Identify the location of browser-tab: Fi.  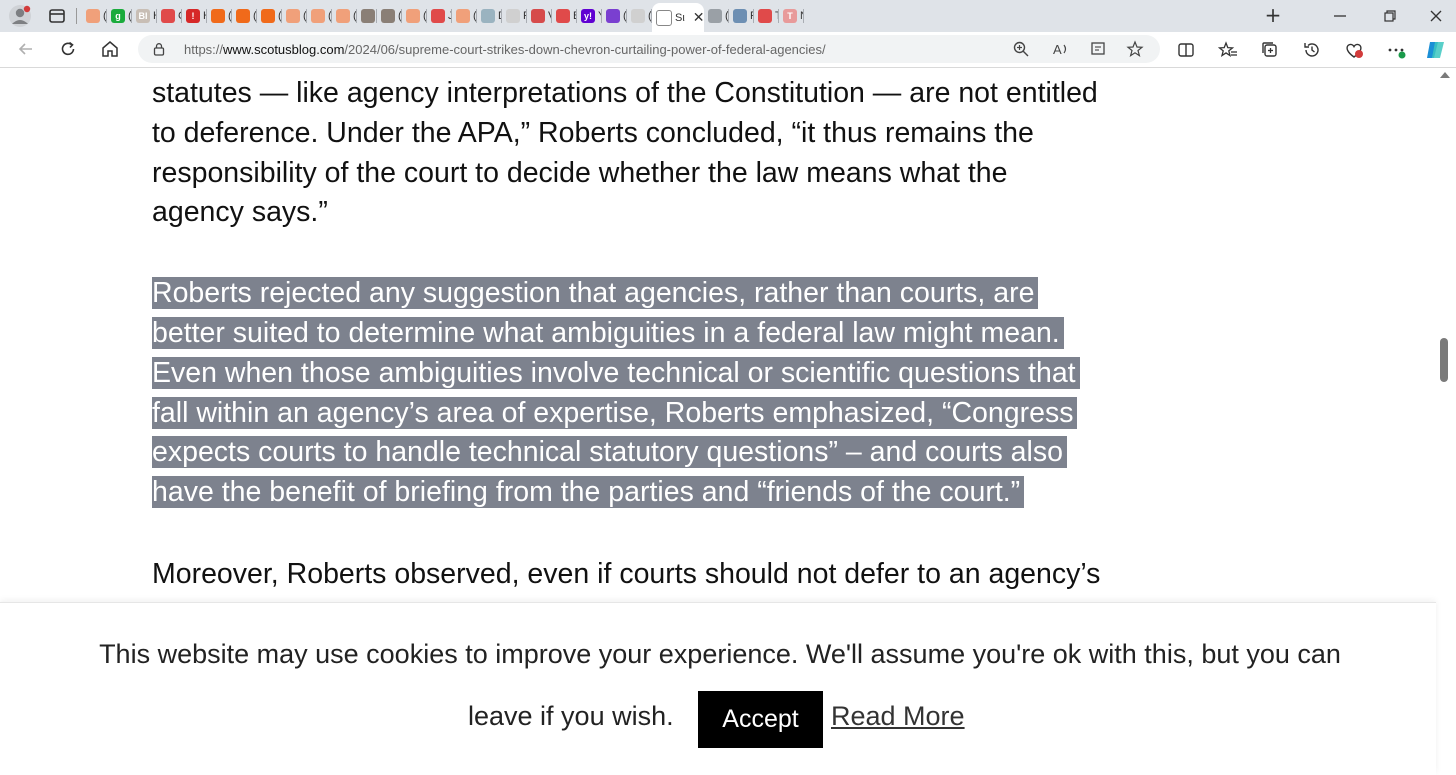
(741, 16).